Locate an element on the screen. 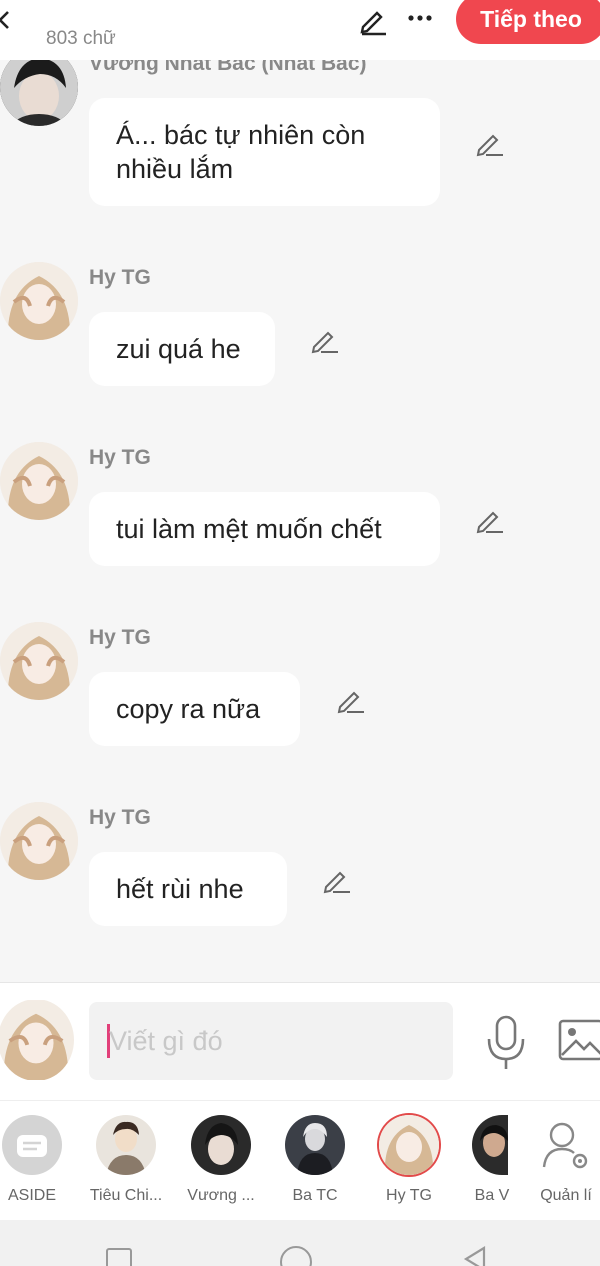  character-hy-tg: Hy TG is located at coordinates (409, 1160).